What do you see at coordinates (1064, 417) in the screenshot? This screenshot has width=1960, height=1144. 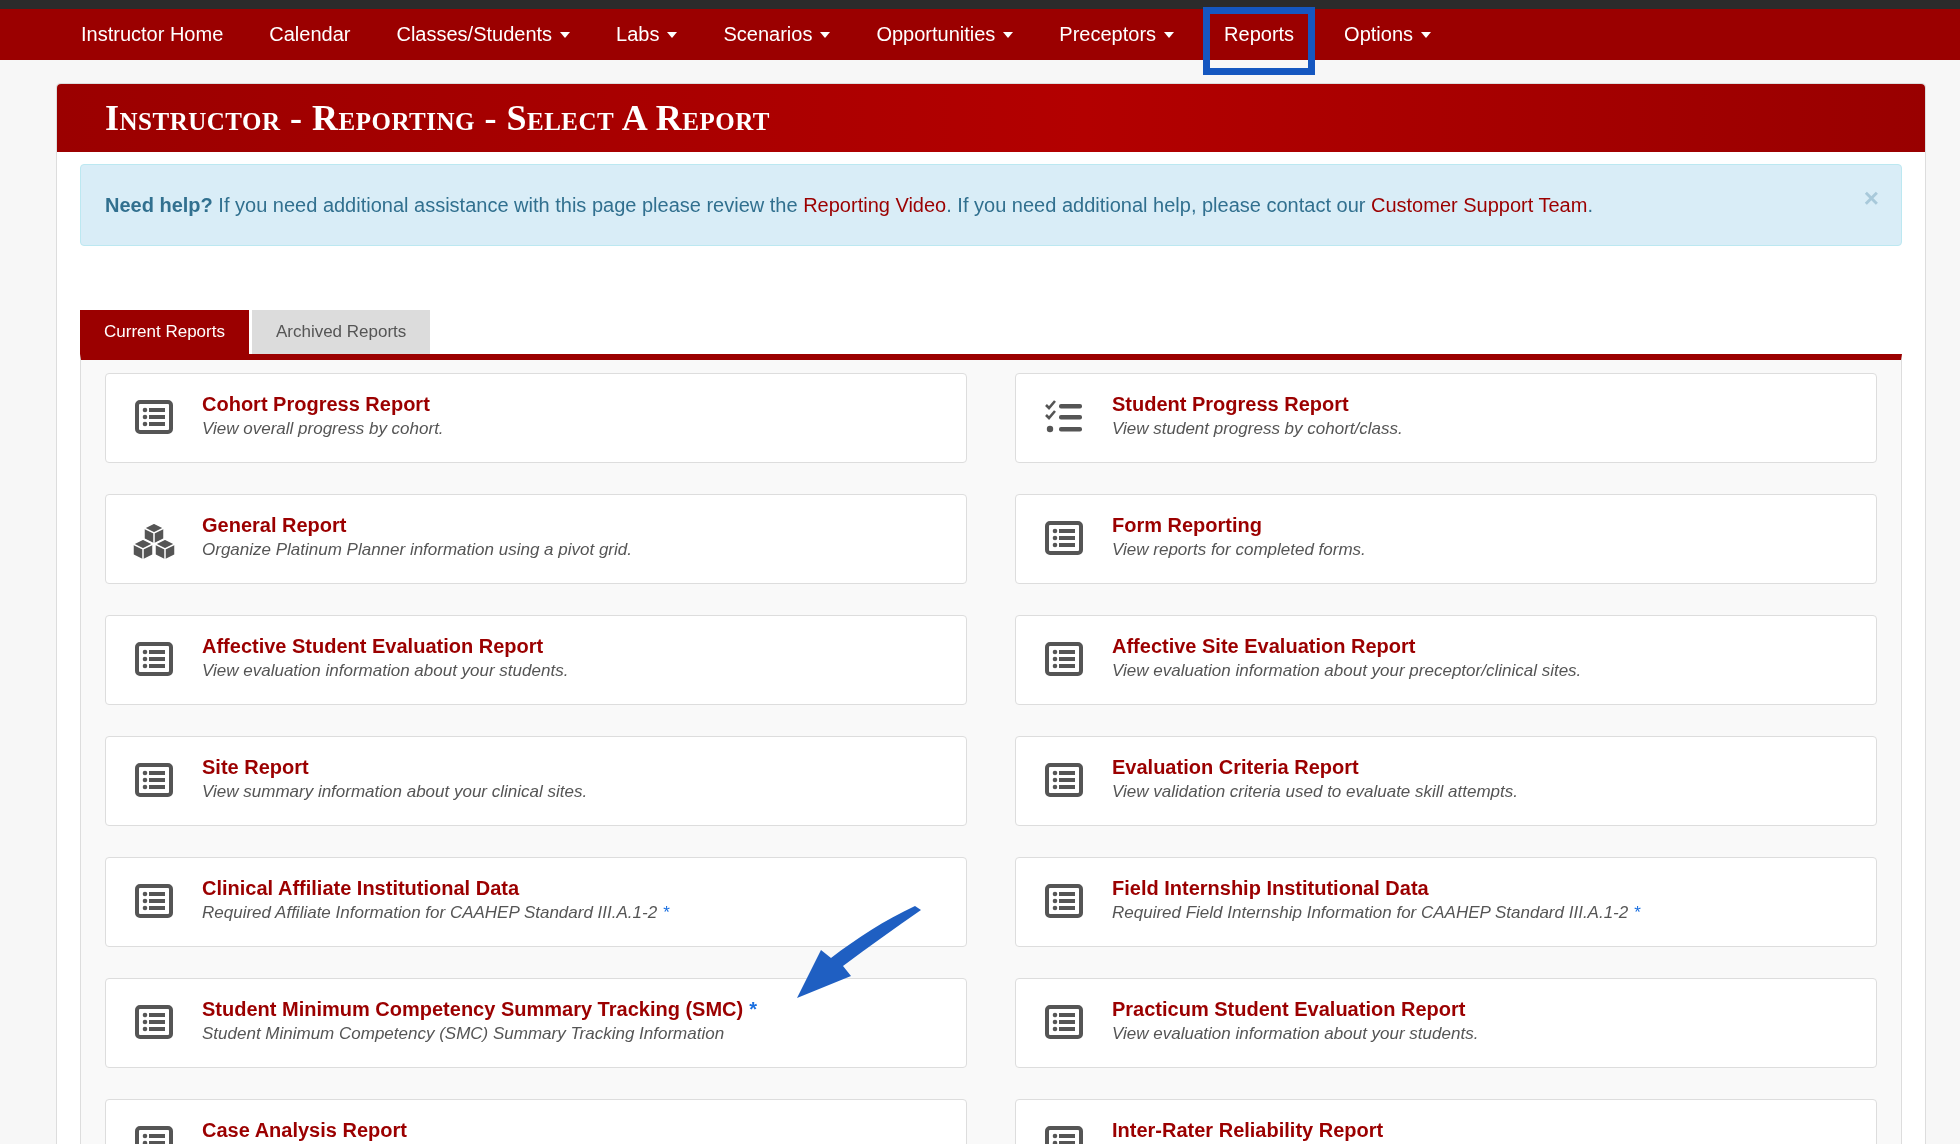 I see `checklist-icon` at bounding box center [1064, 417].